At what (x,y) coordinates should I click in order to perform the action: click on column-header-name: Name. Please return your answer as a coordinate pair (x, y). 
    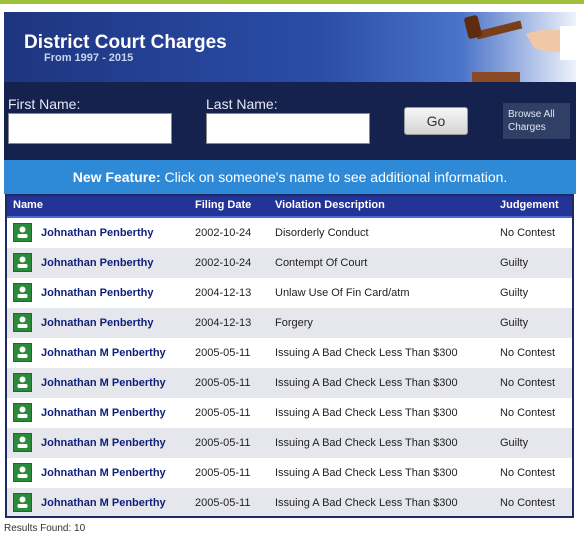
    Looking at the image, I should click on (28, 205).